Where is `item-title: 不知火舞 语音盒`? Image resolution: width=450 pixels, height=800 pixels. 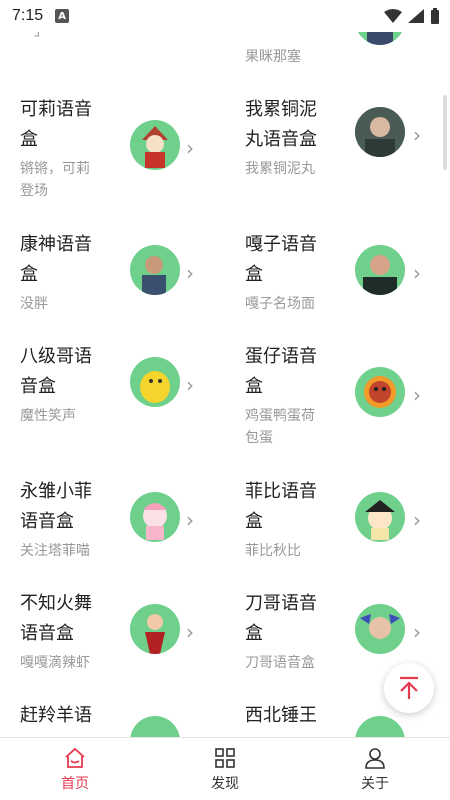 item-title: 不知火舞 语音盒 is located at coordinates (56, 618).